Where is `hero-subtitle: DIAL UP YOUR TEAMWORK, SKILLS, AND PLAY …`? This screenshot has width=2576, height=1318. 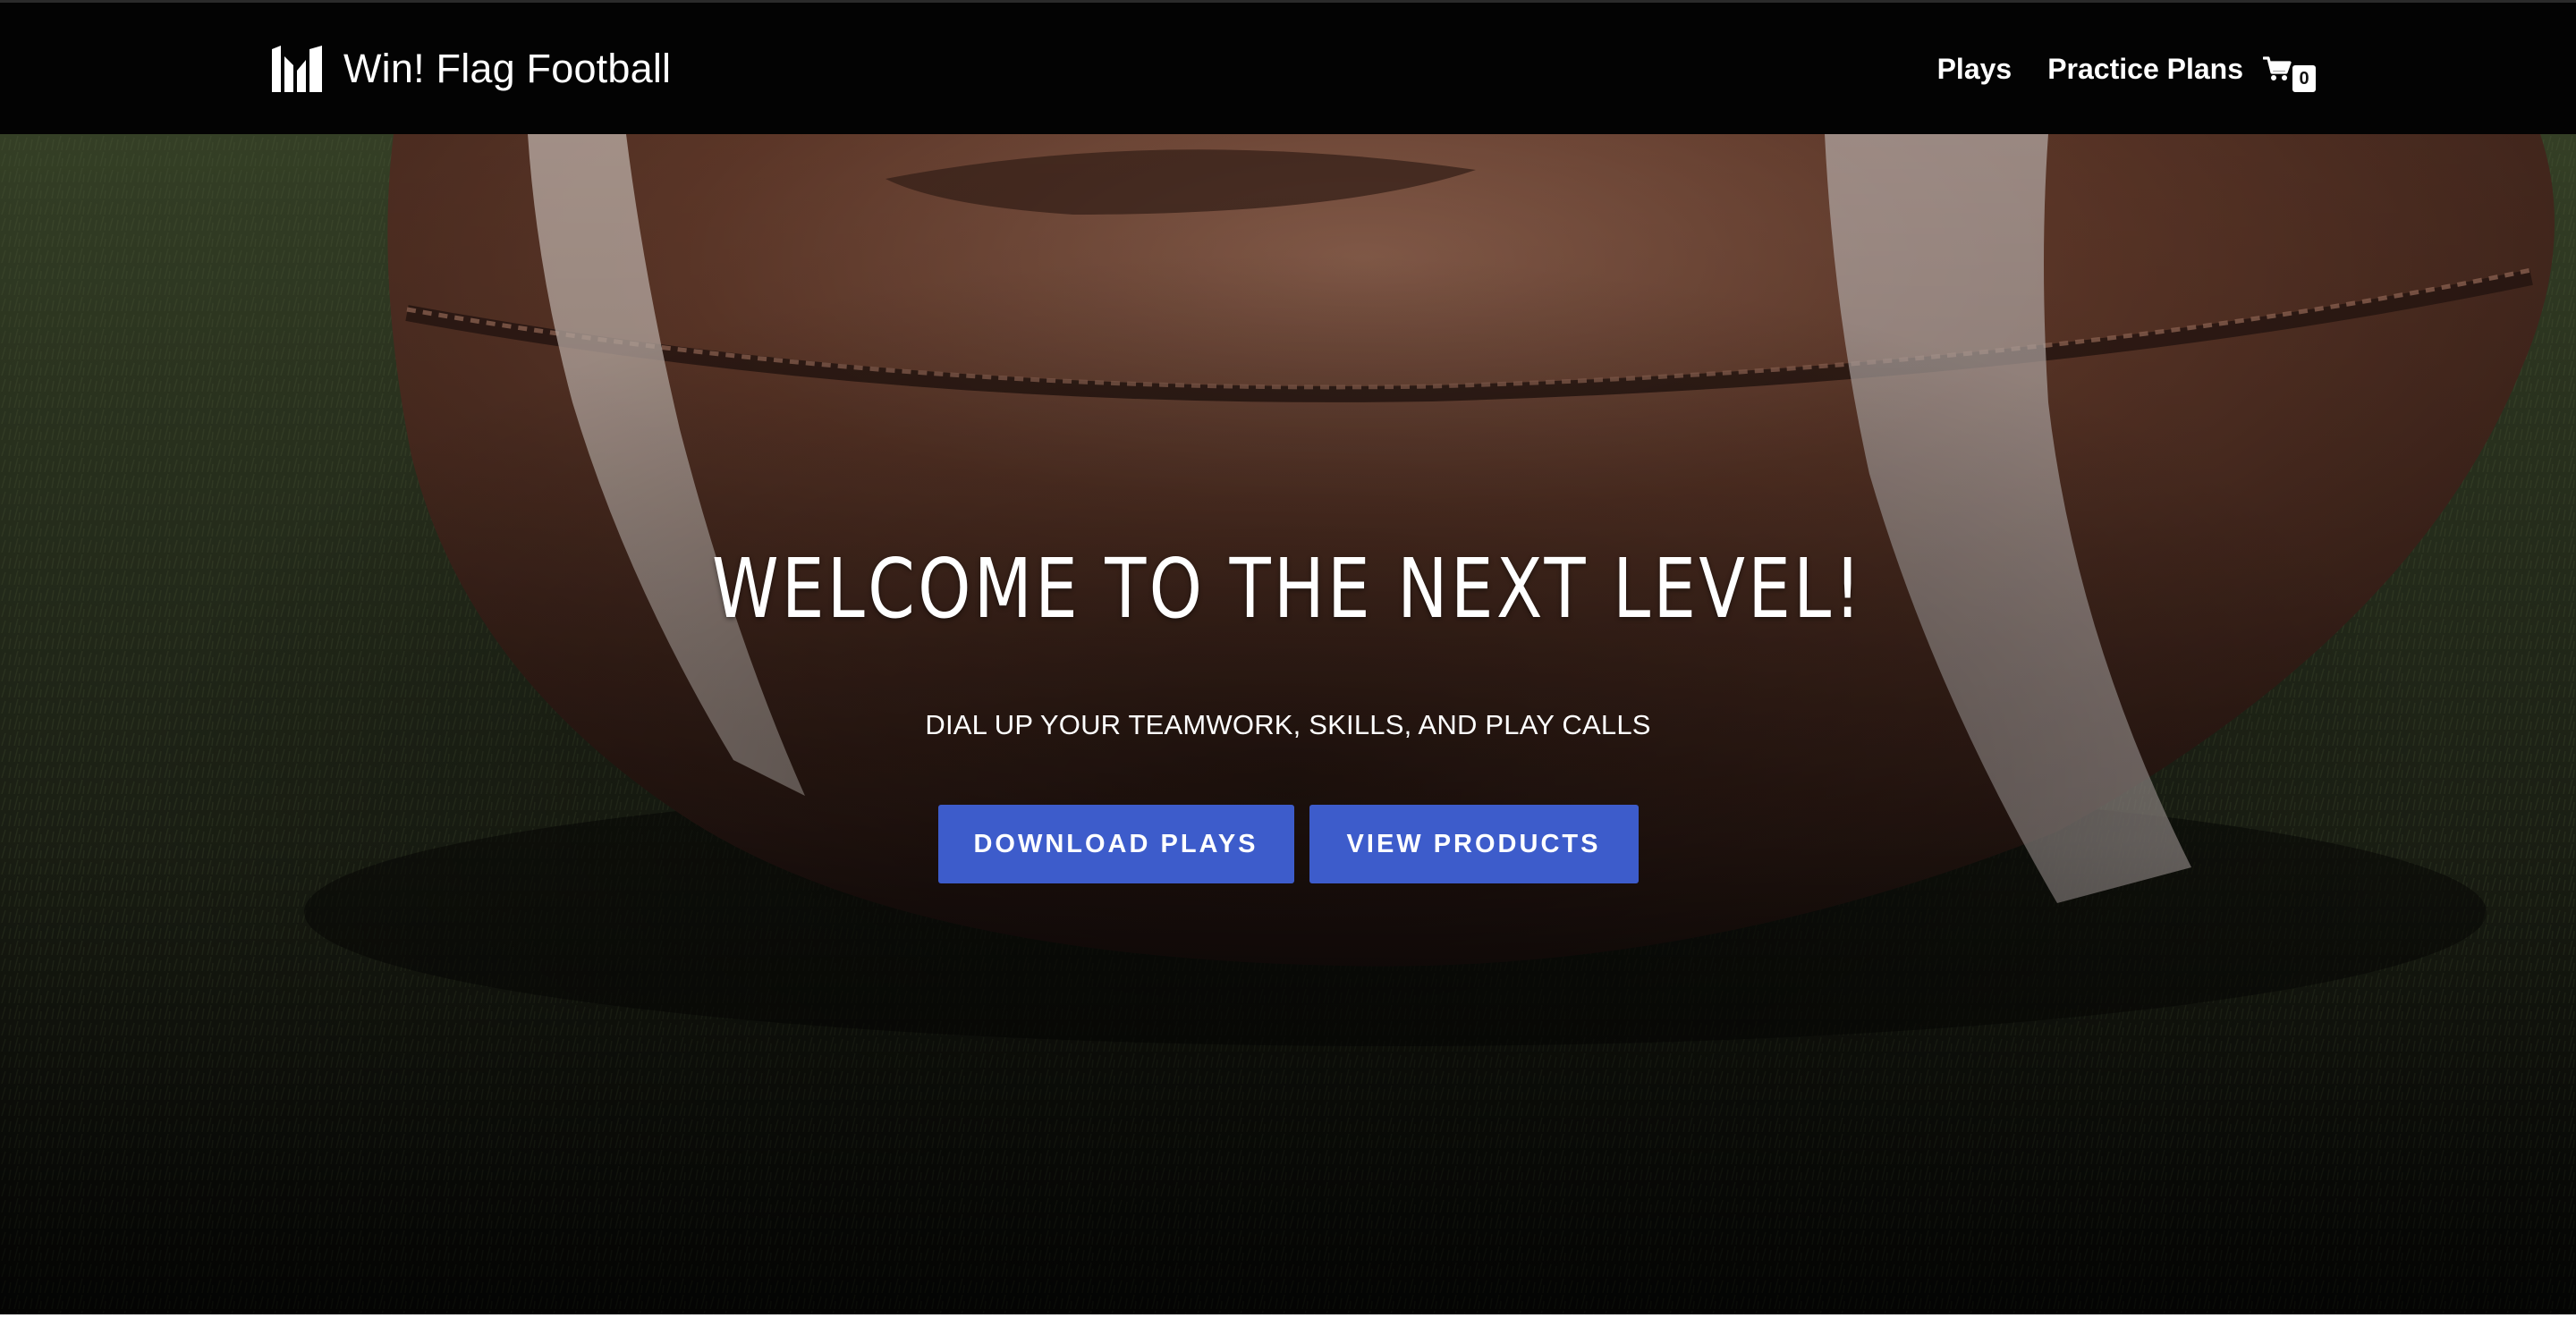 hero-subtitle: DIAL UP YOUR TEAMWORK, SKILLS, AND PLAY … is located at coordinates (1288, 725).